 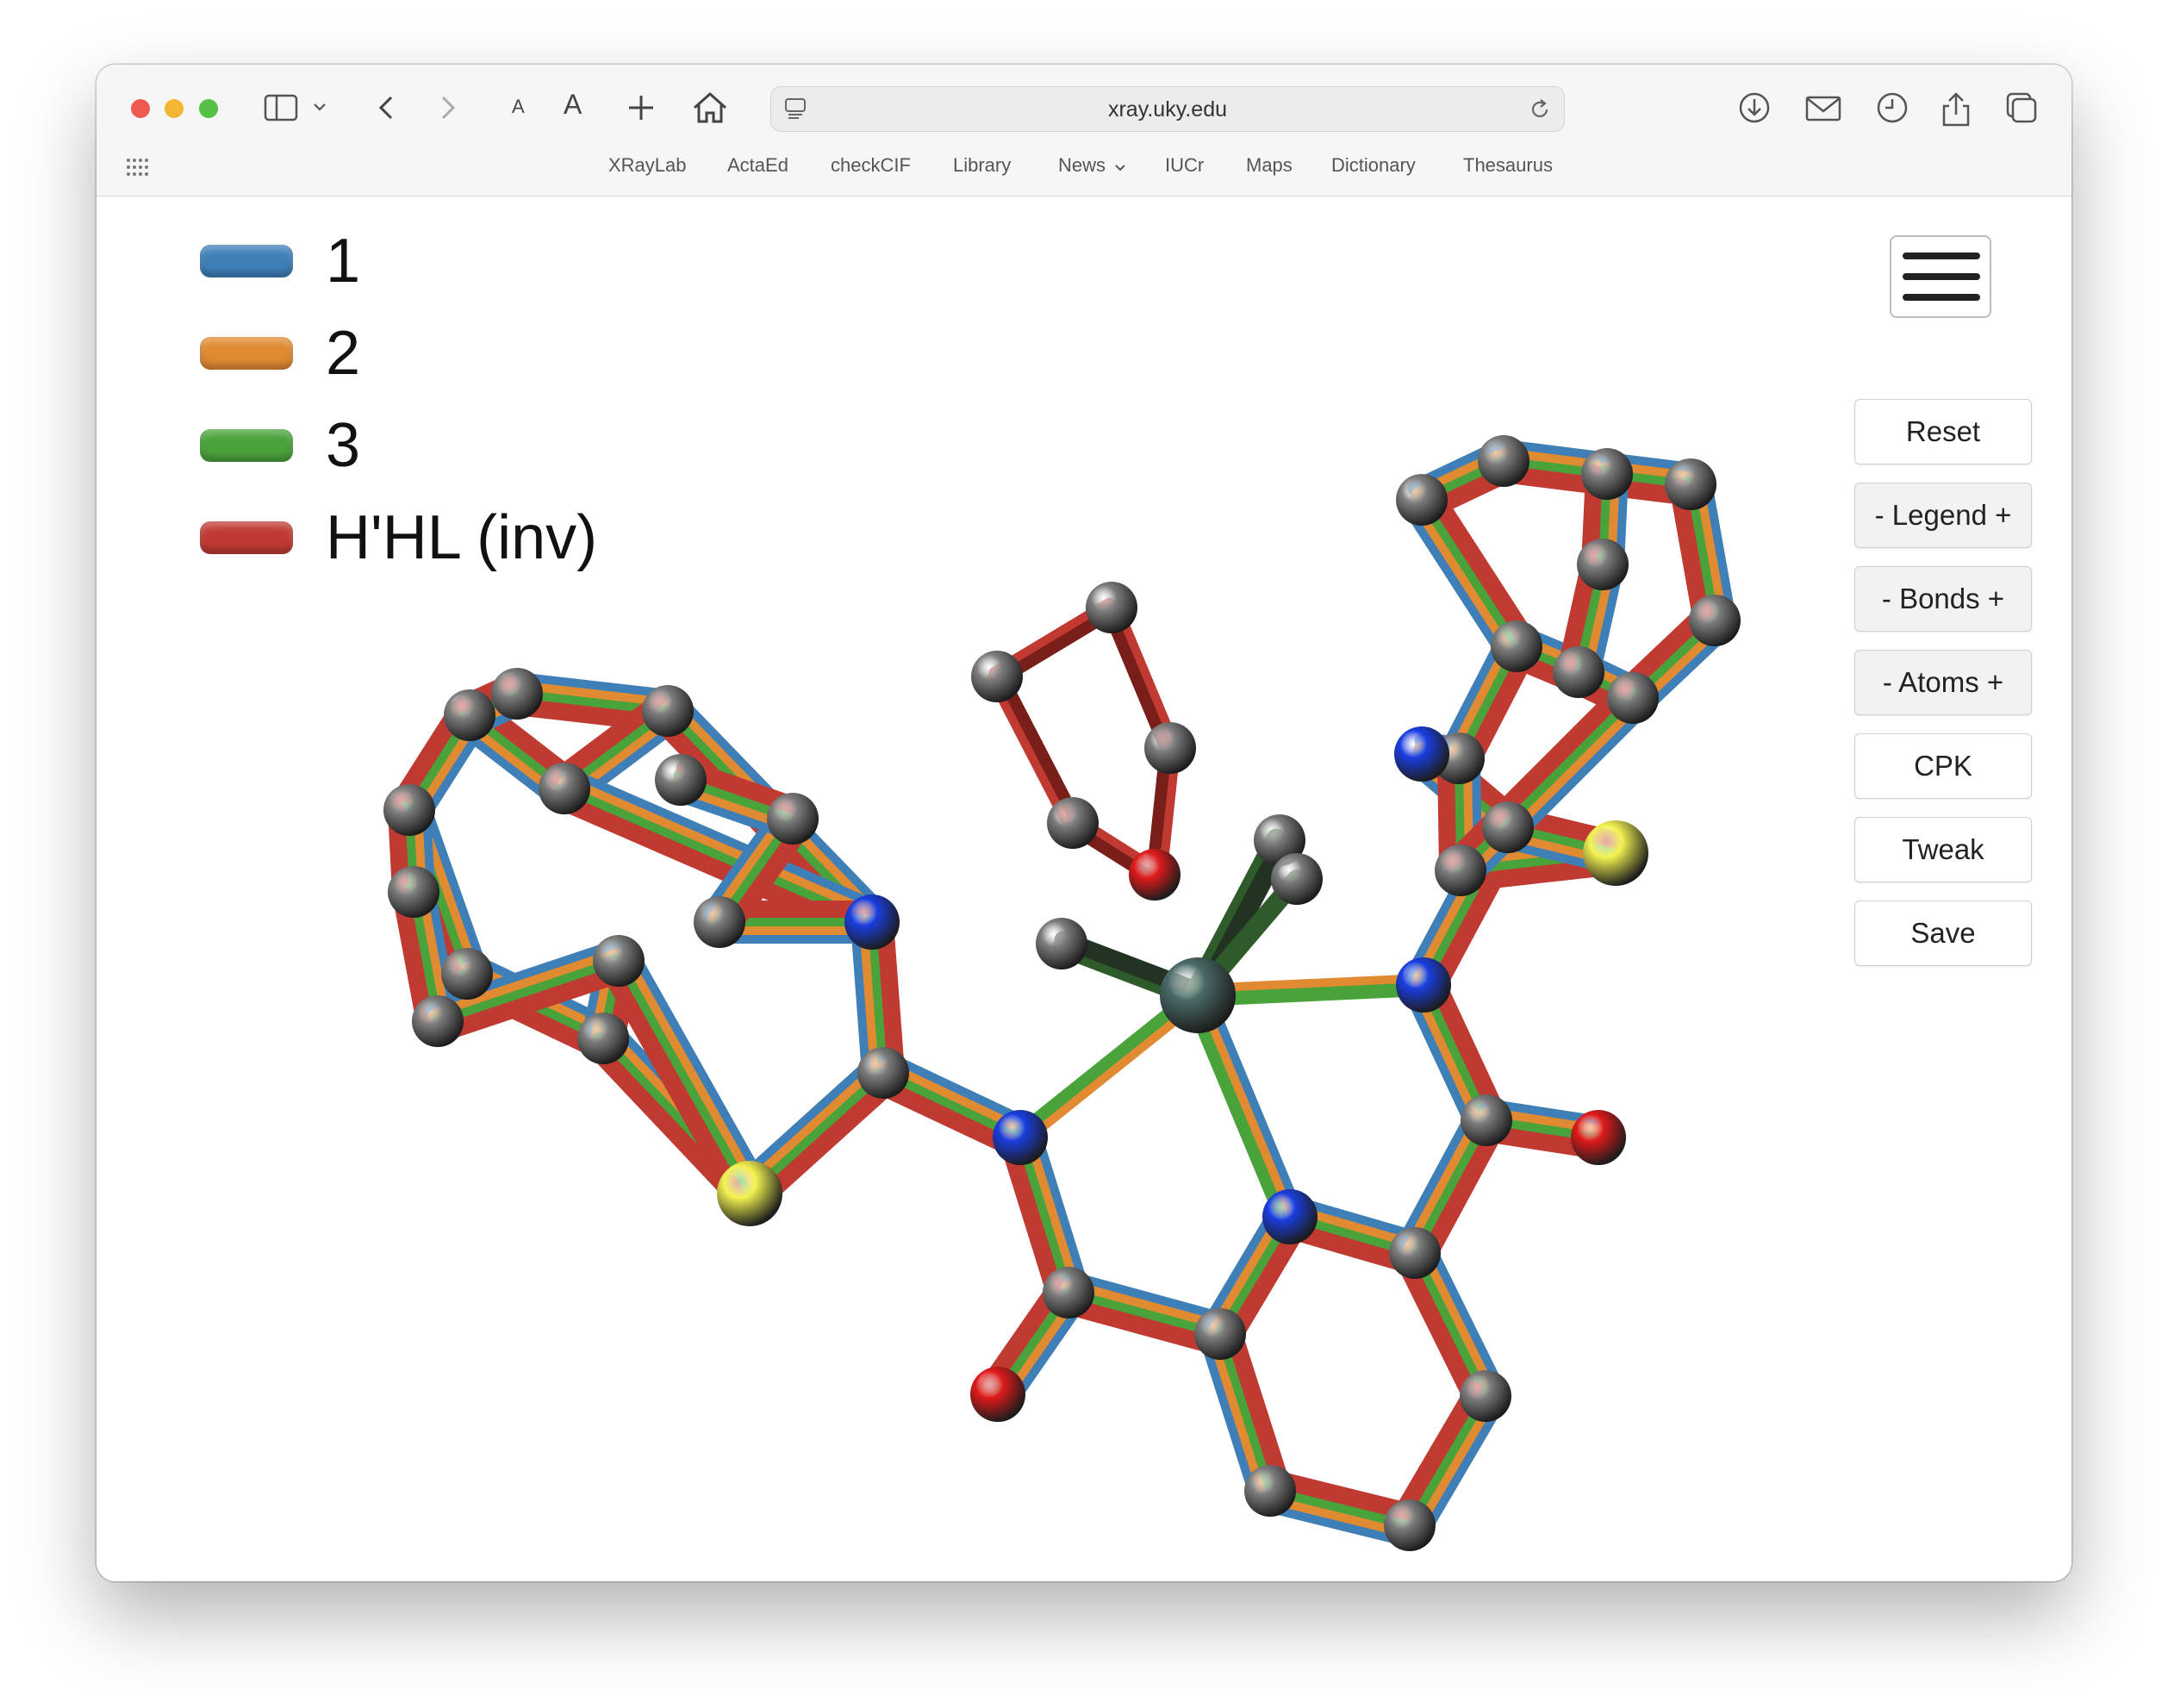 What do you see at coordinates (1943, 682) in the screenshot?
I see `atoms-size-button: - Atoms +` at bounding box center [1943, 682].